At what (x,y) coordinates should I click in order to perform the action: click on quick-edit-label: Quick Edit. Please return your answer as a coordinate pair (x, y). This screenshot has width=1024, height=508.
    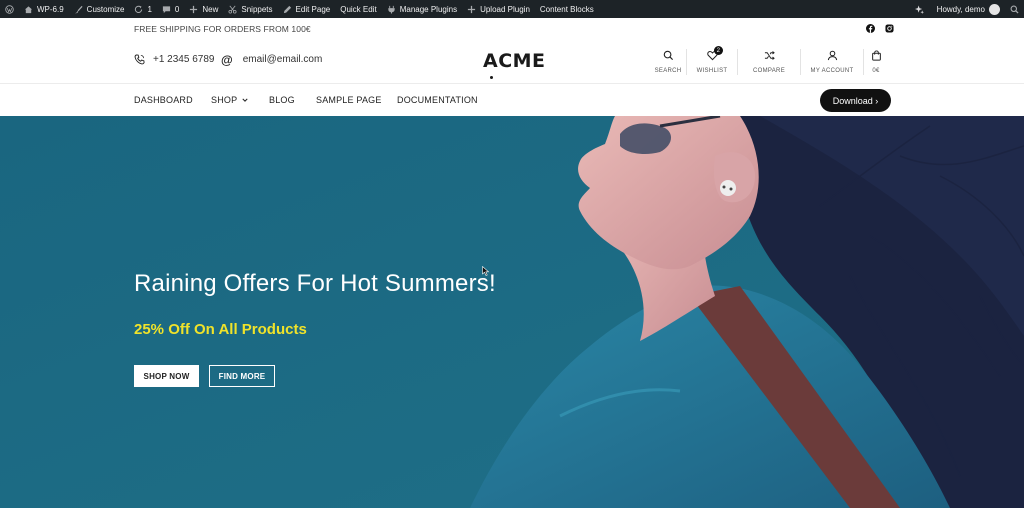
    Looking at the image, I should click on (358, 9).